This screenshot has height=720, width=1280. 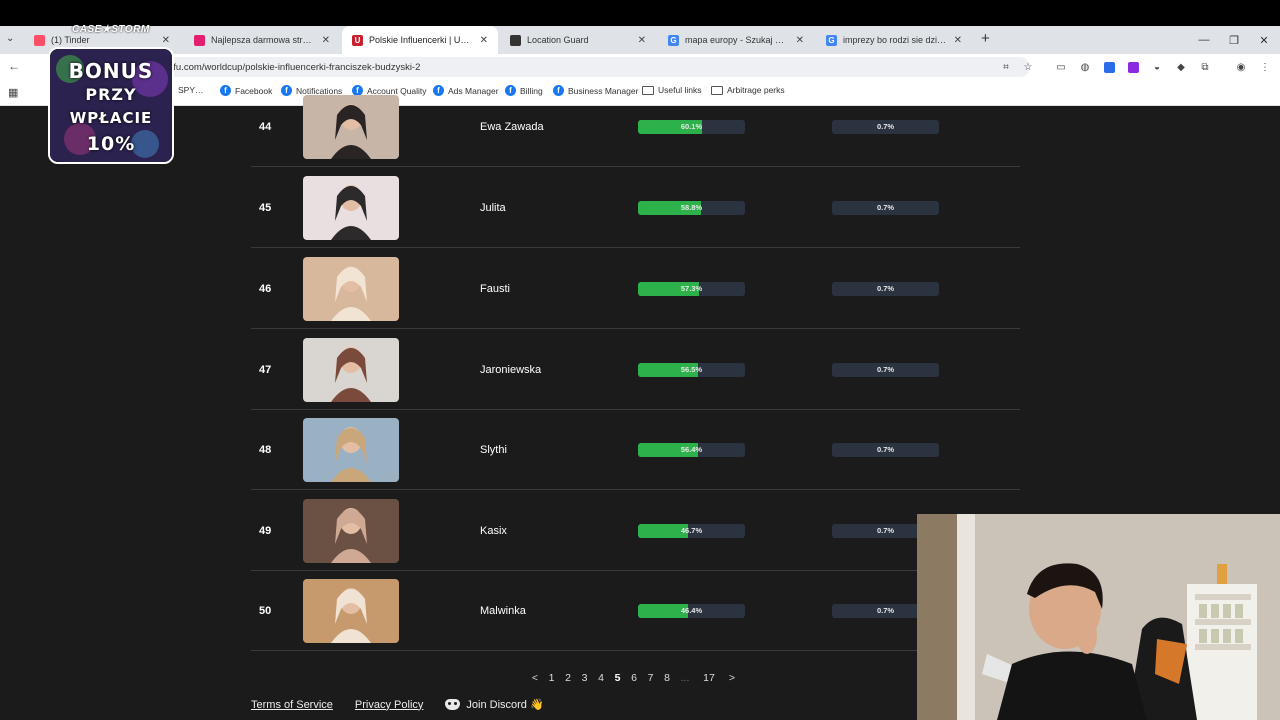 I want to click on ranking-row: 50 Malwinka 46.4% 0.7%, so click(x=635, y=611).